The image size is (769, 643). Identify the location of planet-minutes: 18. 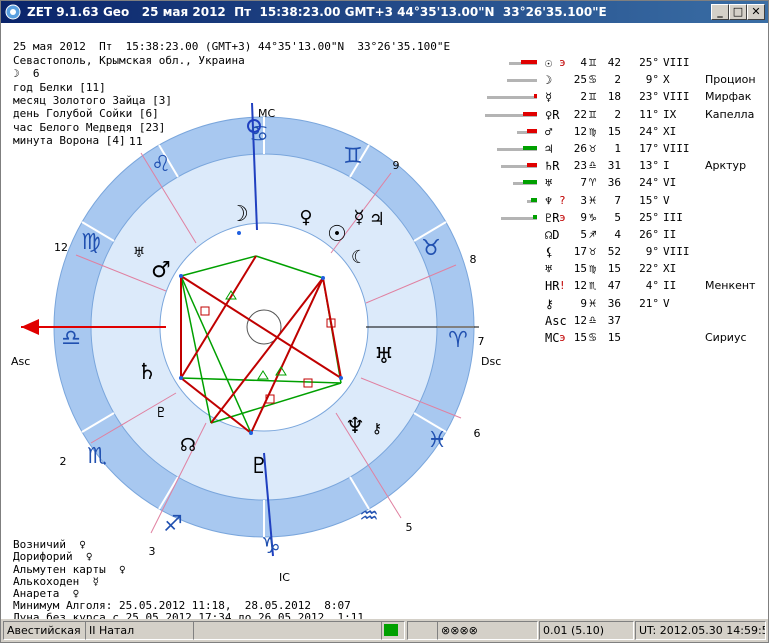
(614, 97).